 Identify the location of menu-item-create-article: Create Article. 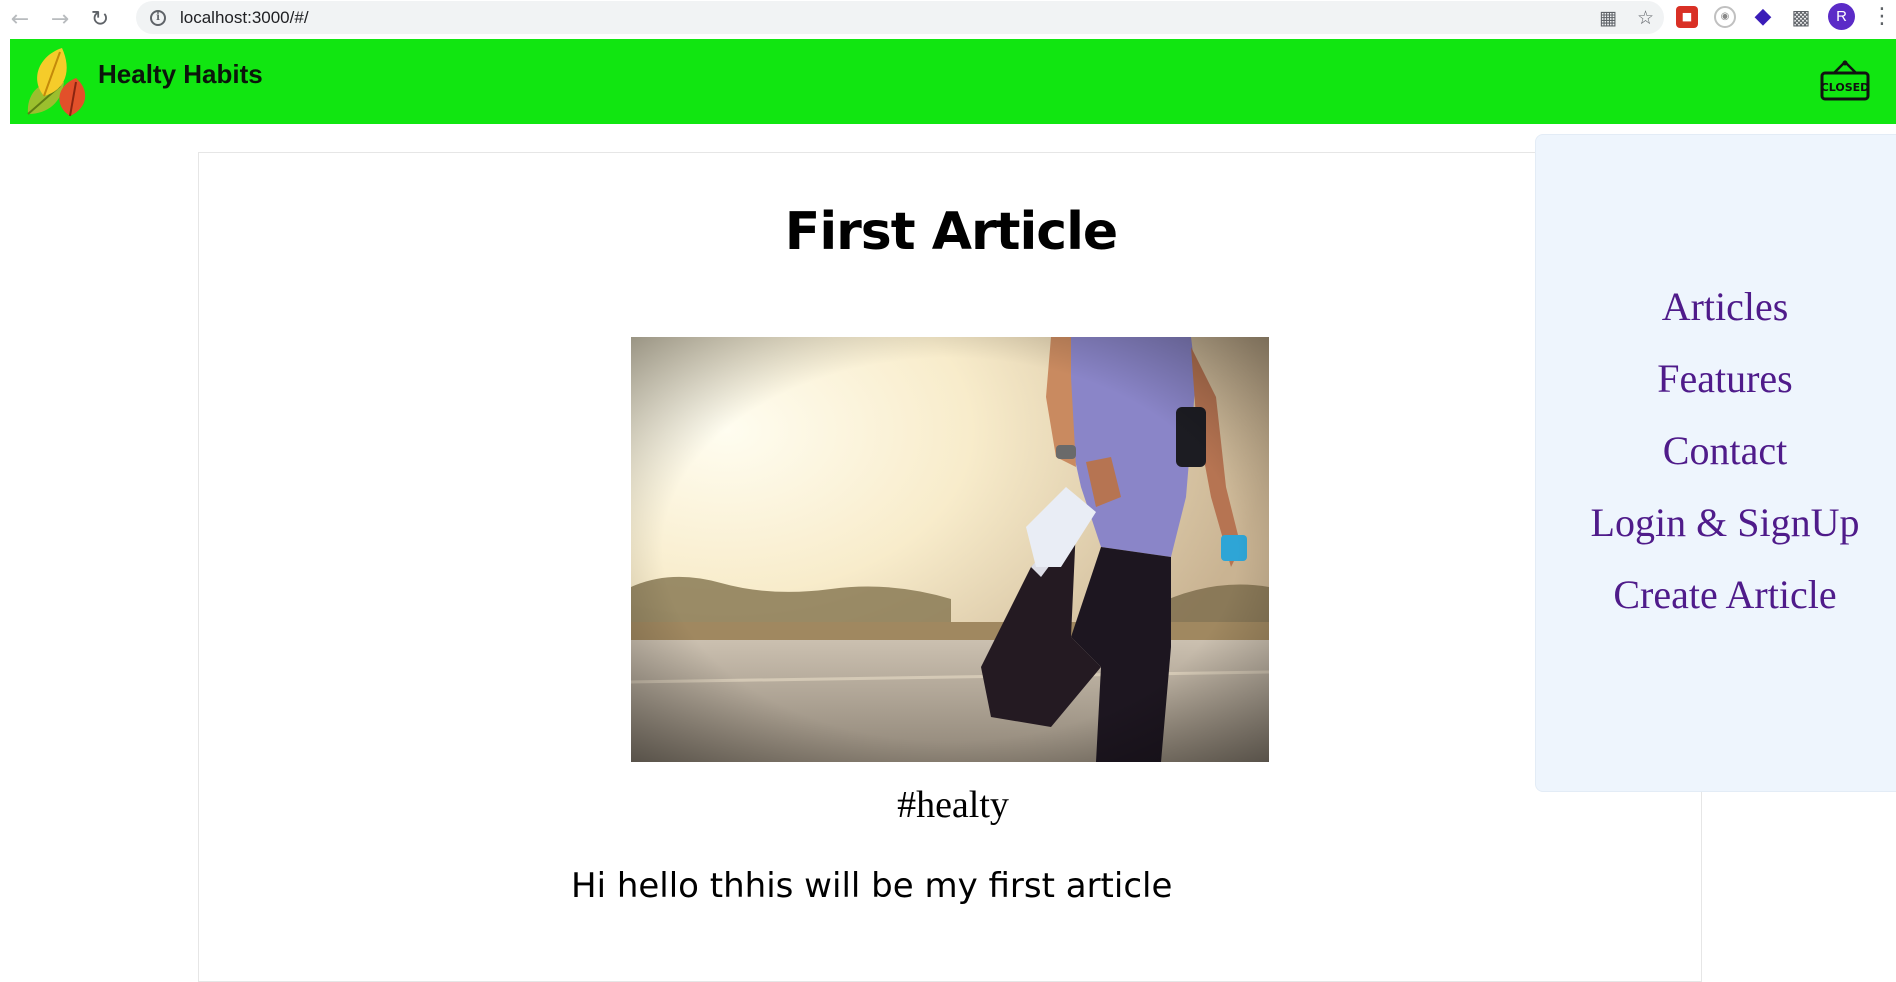
(1716, 594).